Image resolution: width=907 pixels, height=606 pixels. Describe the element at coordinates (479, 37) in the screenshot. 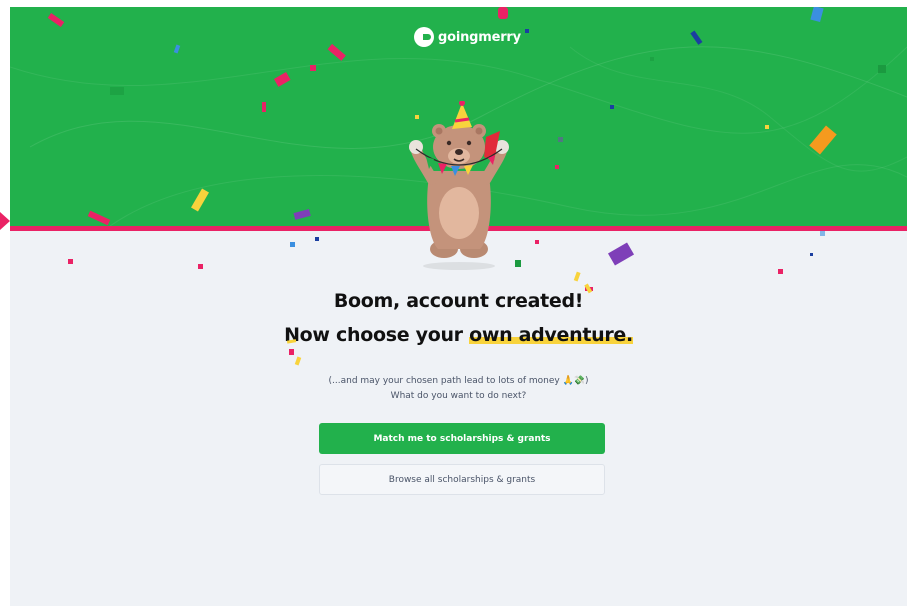

I see `logo-text: goingmerry` at that location.